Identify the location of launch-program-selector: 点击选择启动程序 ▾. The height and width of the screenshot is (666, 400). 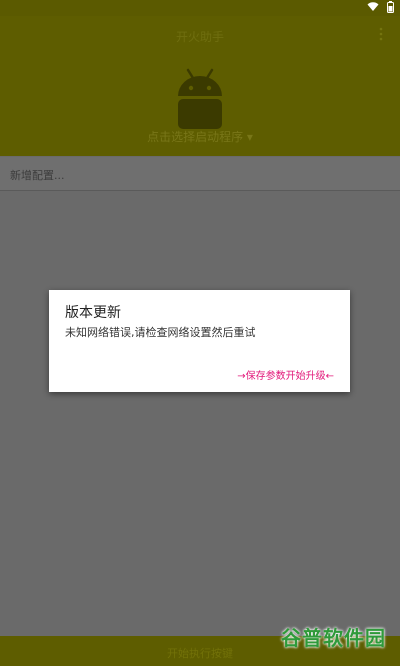
(200, 136).